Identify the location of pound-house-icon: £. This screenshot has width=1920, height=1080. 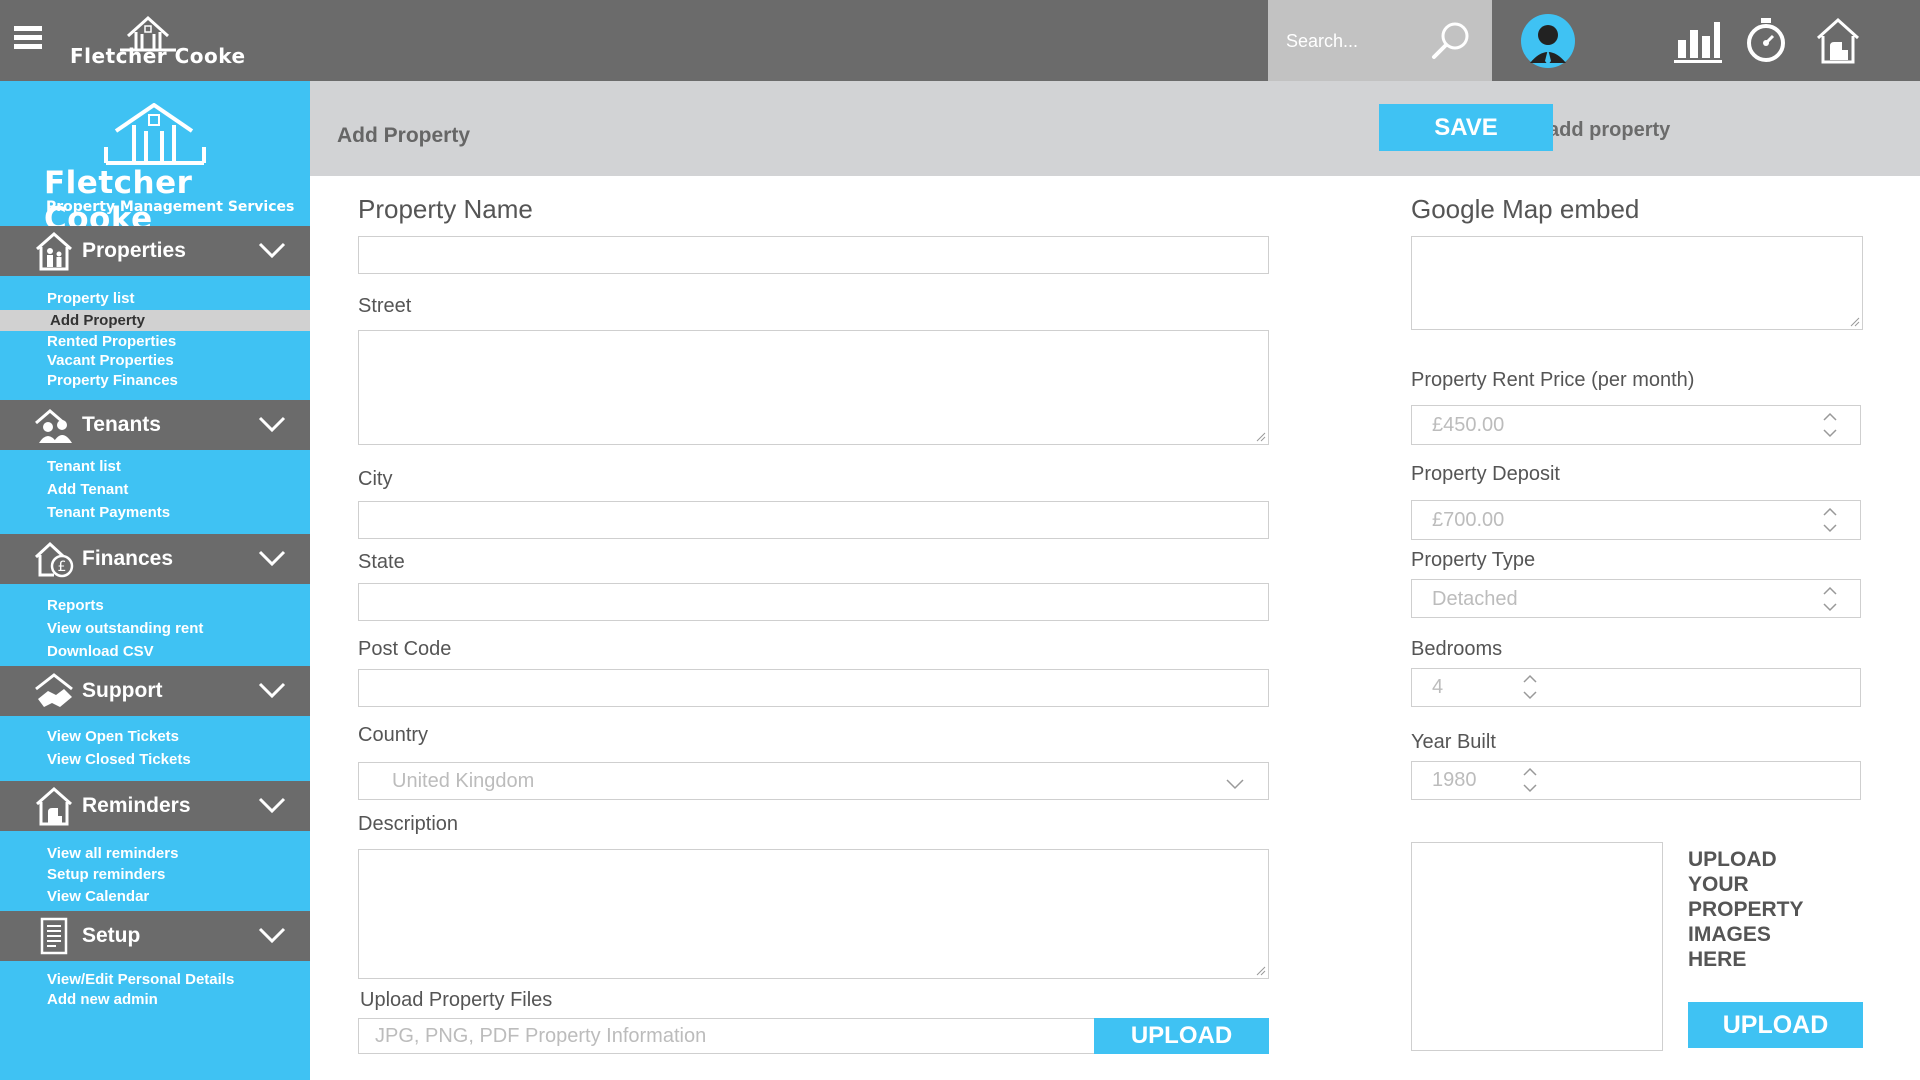
(54, 559).